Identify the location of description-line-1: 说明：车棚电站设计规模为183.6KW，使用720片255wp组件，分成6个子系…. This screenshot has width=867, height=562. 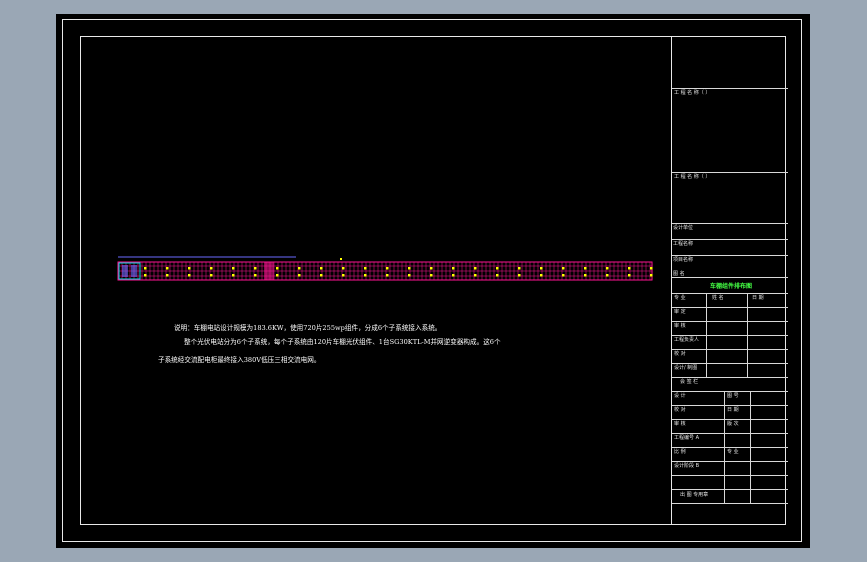
(308, 328).